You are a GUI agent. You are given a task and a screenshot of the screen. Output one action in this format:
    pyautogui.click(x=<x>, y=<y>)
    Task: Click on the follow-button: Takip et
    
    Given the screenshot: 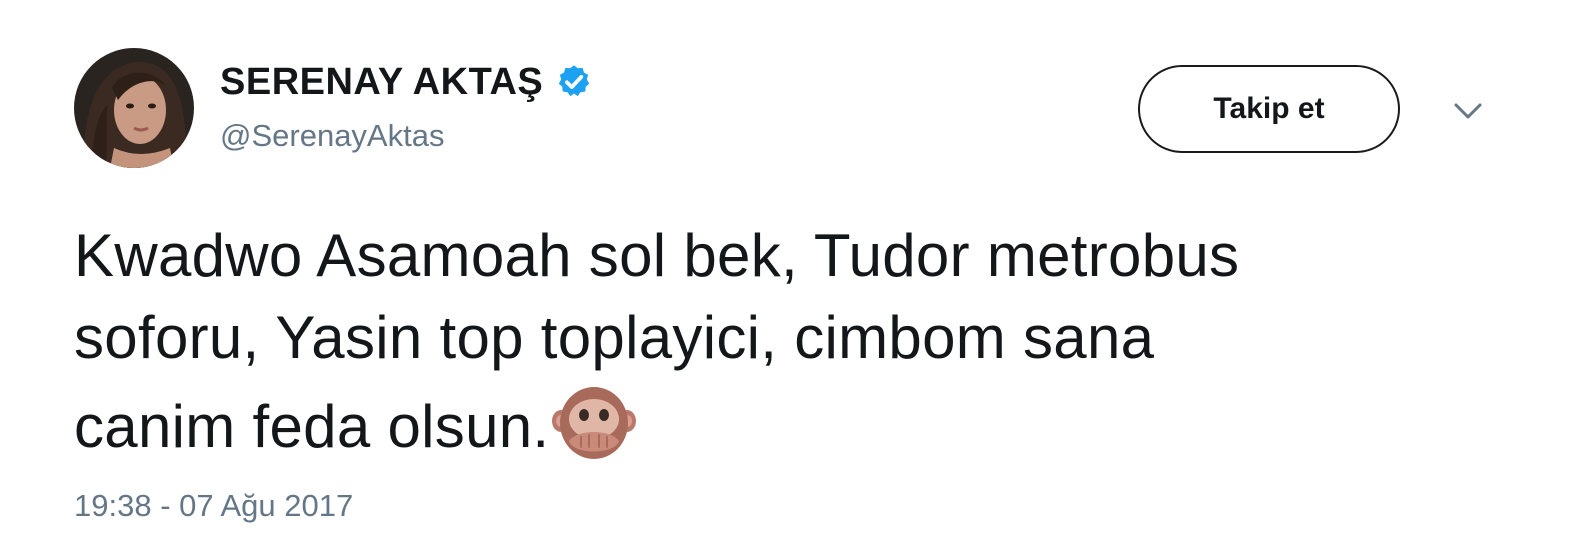 What is the action you would take?
    pyautogui.click(x=1269, y=109)
    